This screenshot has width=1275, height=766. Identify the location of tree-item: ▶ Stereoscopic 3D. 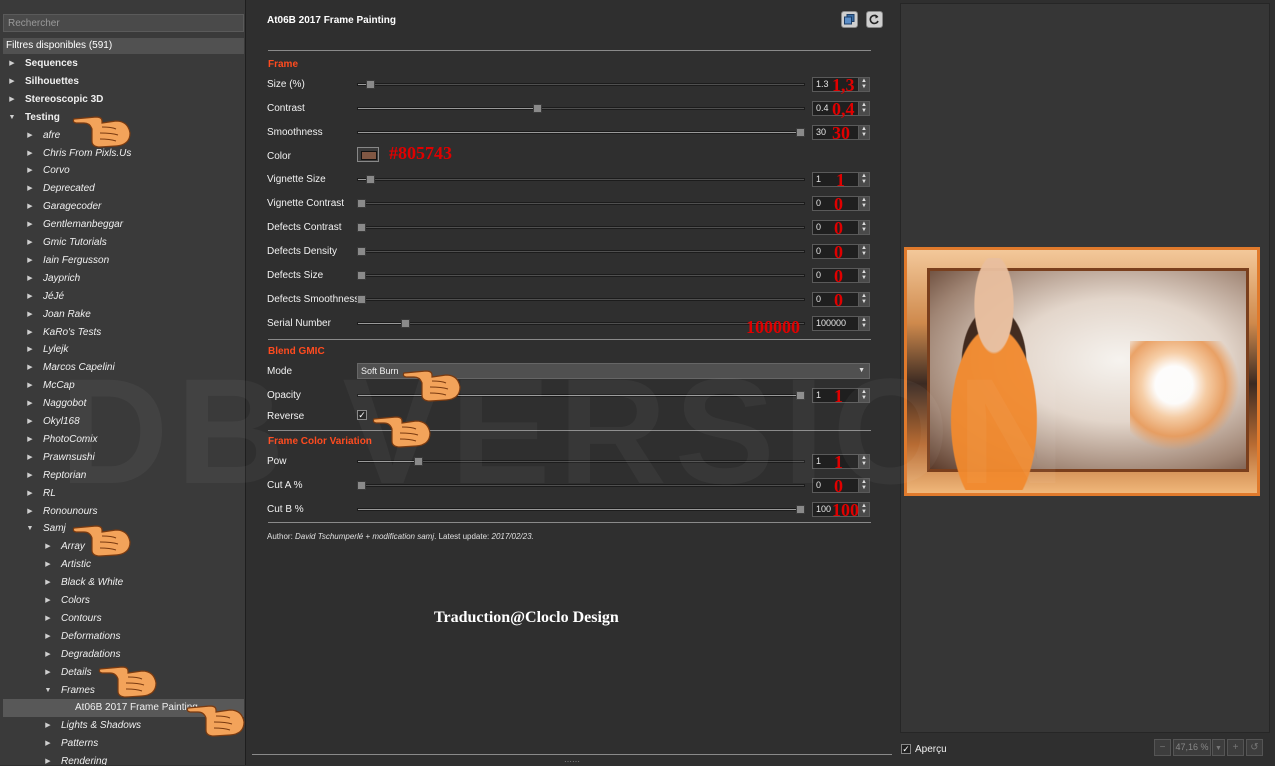
(123, 100).